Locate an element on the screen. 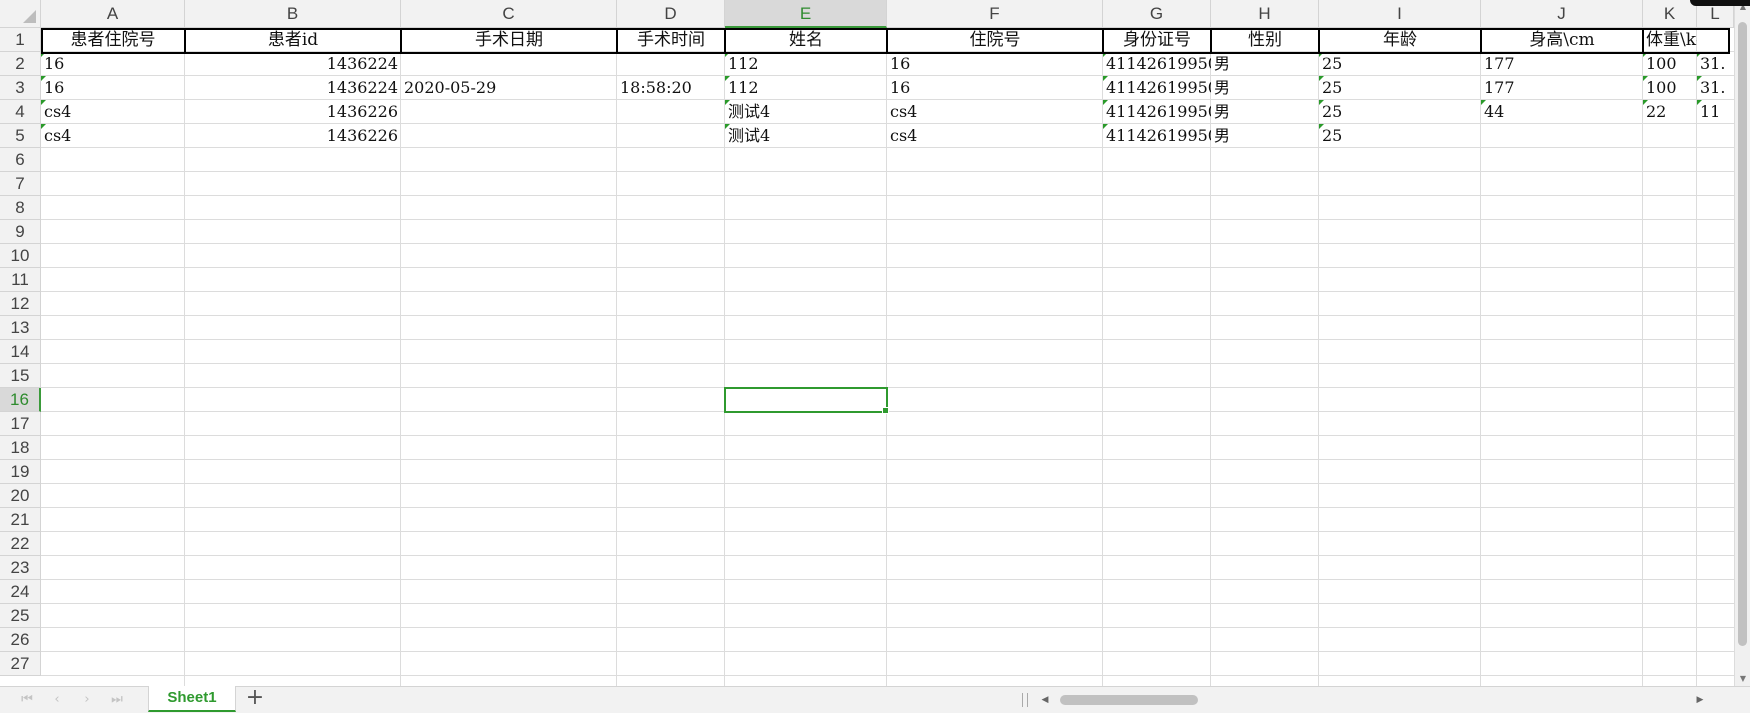 This screenshot has height=713, width=1750. cell-j1: 身高\cm is located at coordinates (1562, 40).